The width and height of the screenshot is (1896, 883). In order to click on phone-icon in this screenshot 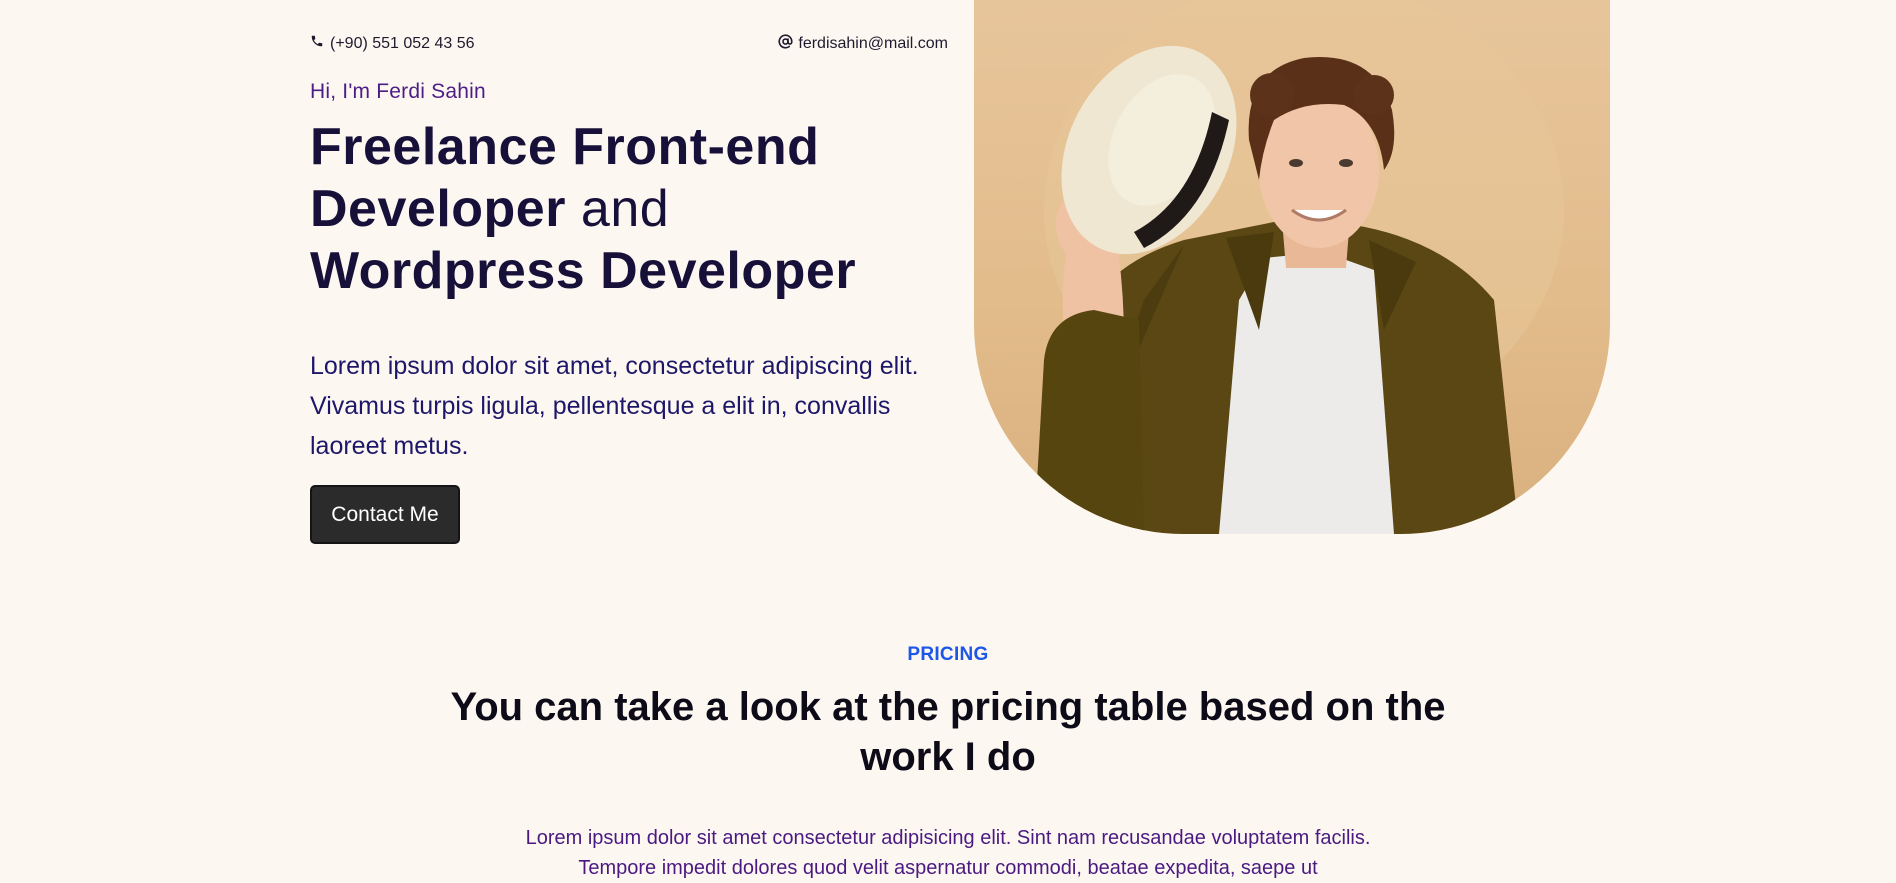, I will do `click(317, 43)`.